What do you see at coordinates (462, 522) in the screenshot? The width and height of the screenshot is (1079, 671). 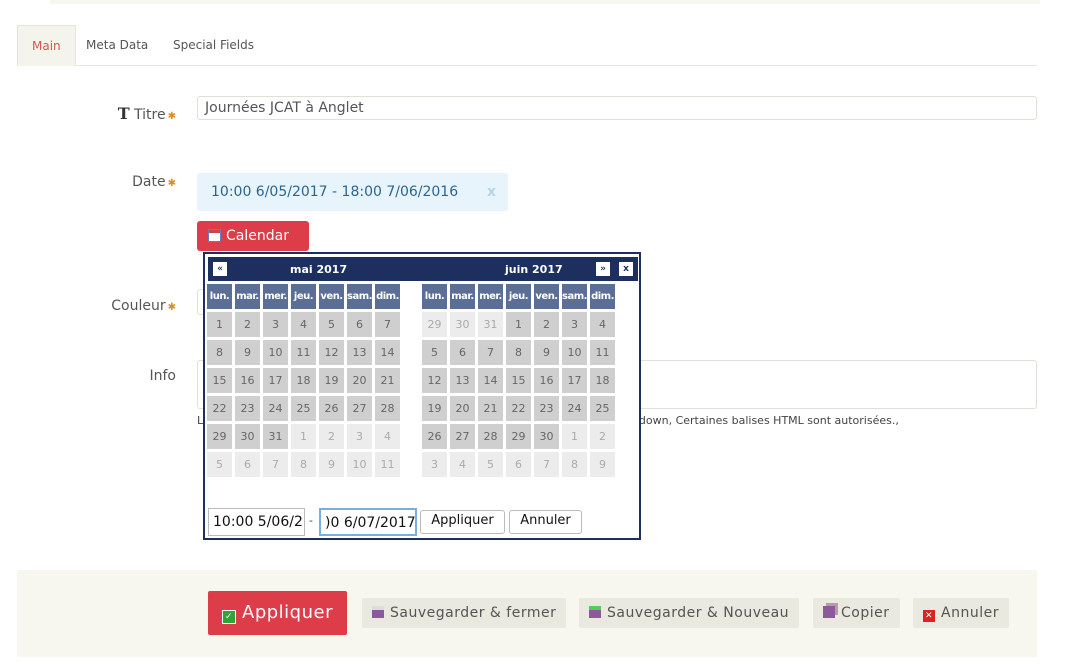 I see `calendar-apply-button: Appliquer` at bounding box center [462, 522].